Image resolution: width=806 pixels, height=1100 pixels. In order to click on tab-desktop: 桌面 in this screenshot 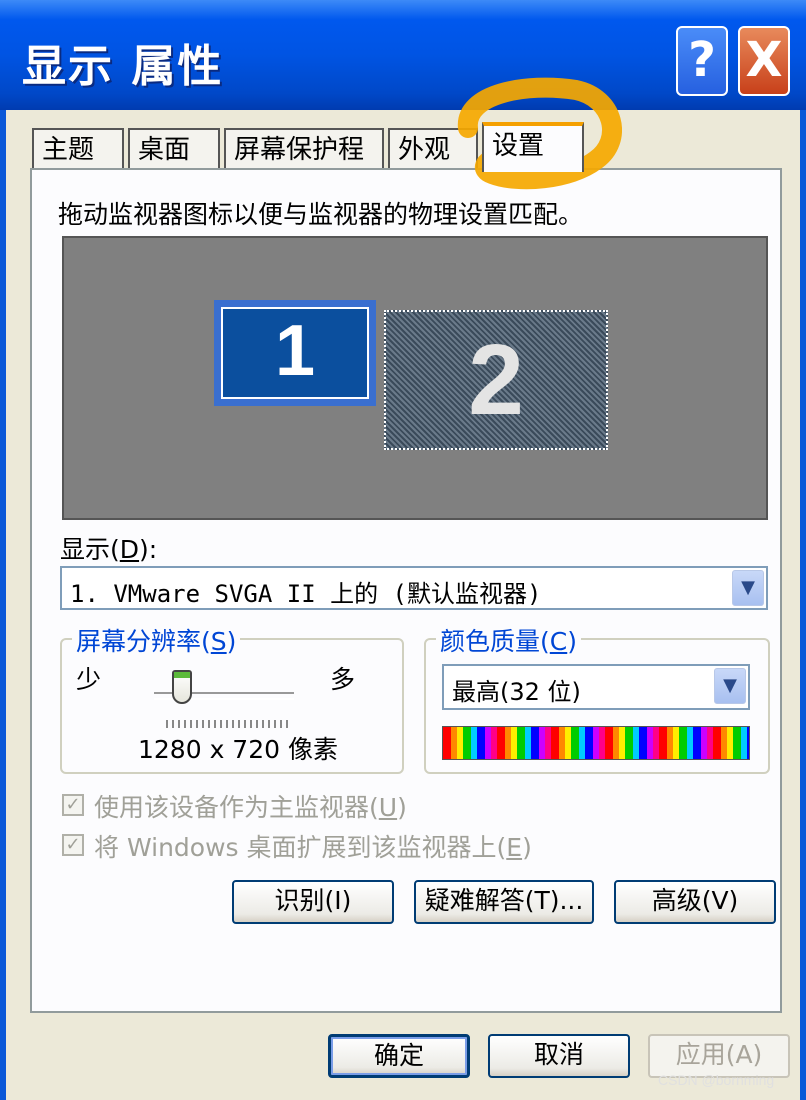, I will do `click(174, 149)`.